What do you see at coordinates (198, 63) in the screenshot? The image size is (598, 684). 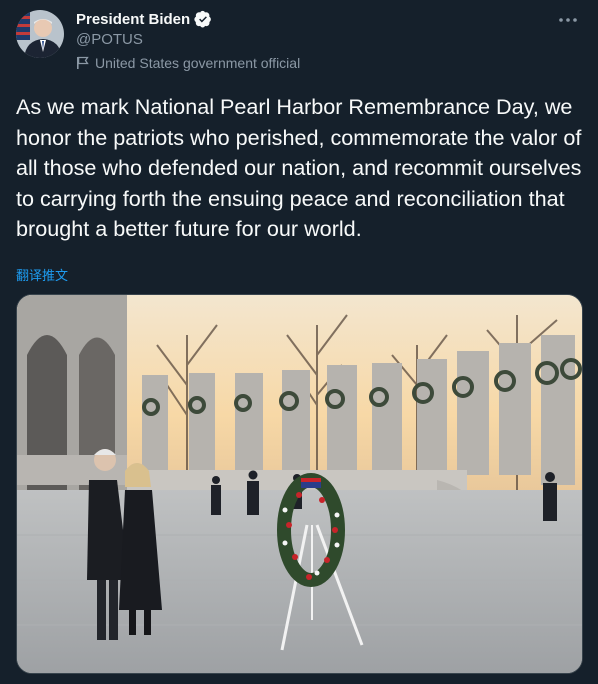 I see `account-label-text: United States government official` at bounding box center [198, 63].